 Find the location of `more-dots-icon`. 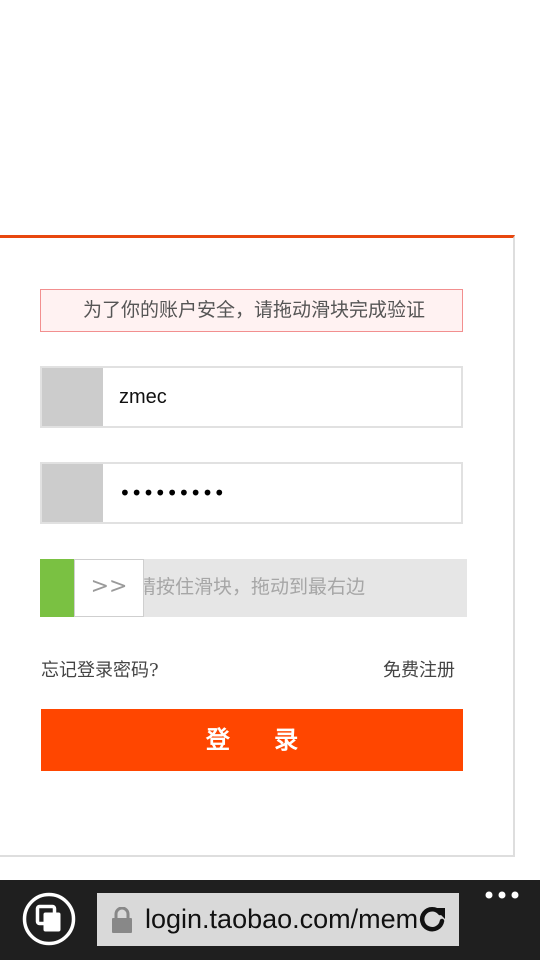

more-dots-icon is located at coordinates (502, 895).